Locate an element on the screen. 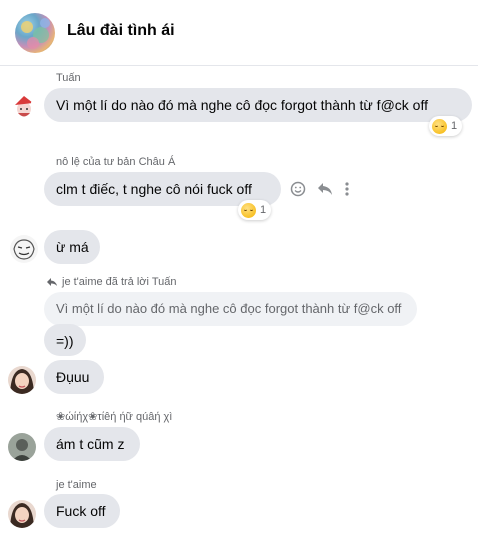  sender-name: ❀ώίήχ❀τίêή ήữ qúâή χì is located at coordinates (114, 417).